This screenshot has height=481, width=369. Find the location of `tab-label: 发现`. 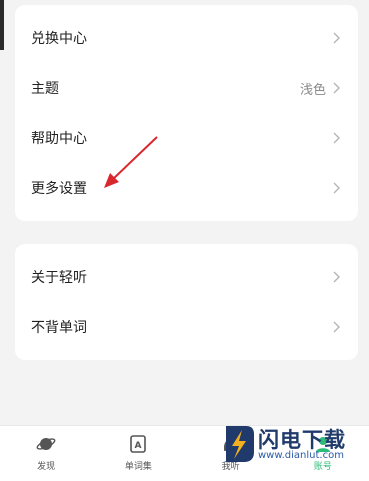

tab-label: 发现 is located at coordinates (46, 467).